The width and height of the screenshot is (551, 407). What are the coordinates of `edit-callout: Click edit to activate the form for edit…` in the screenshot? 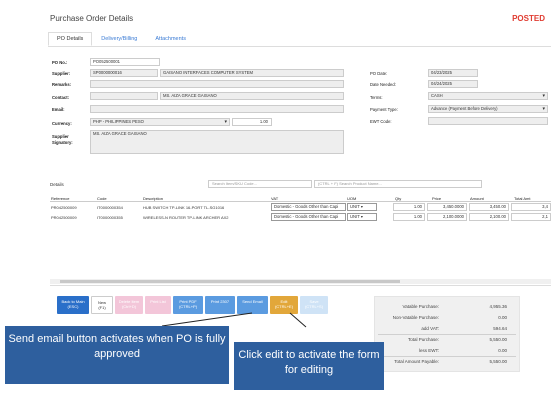 It's located at (309, 366).